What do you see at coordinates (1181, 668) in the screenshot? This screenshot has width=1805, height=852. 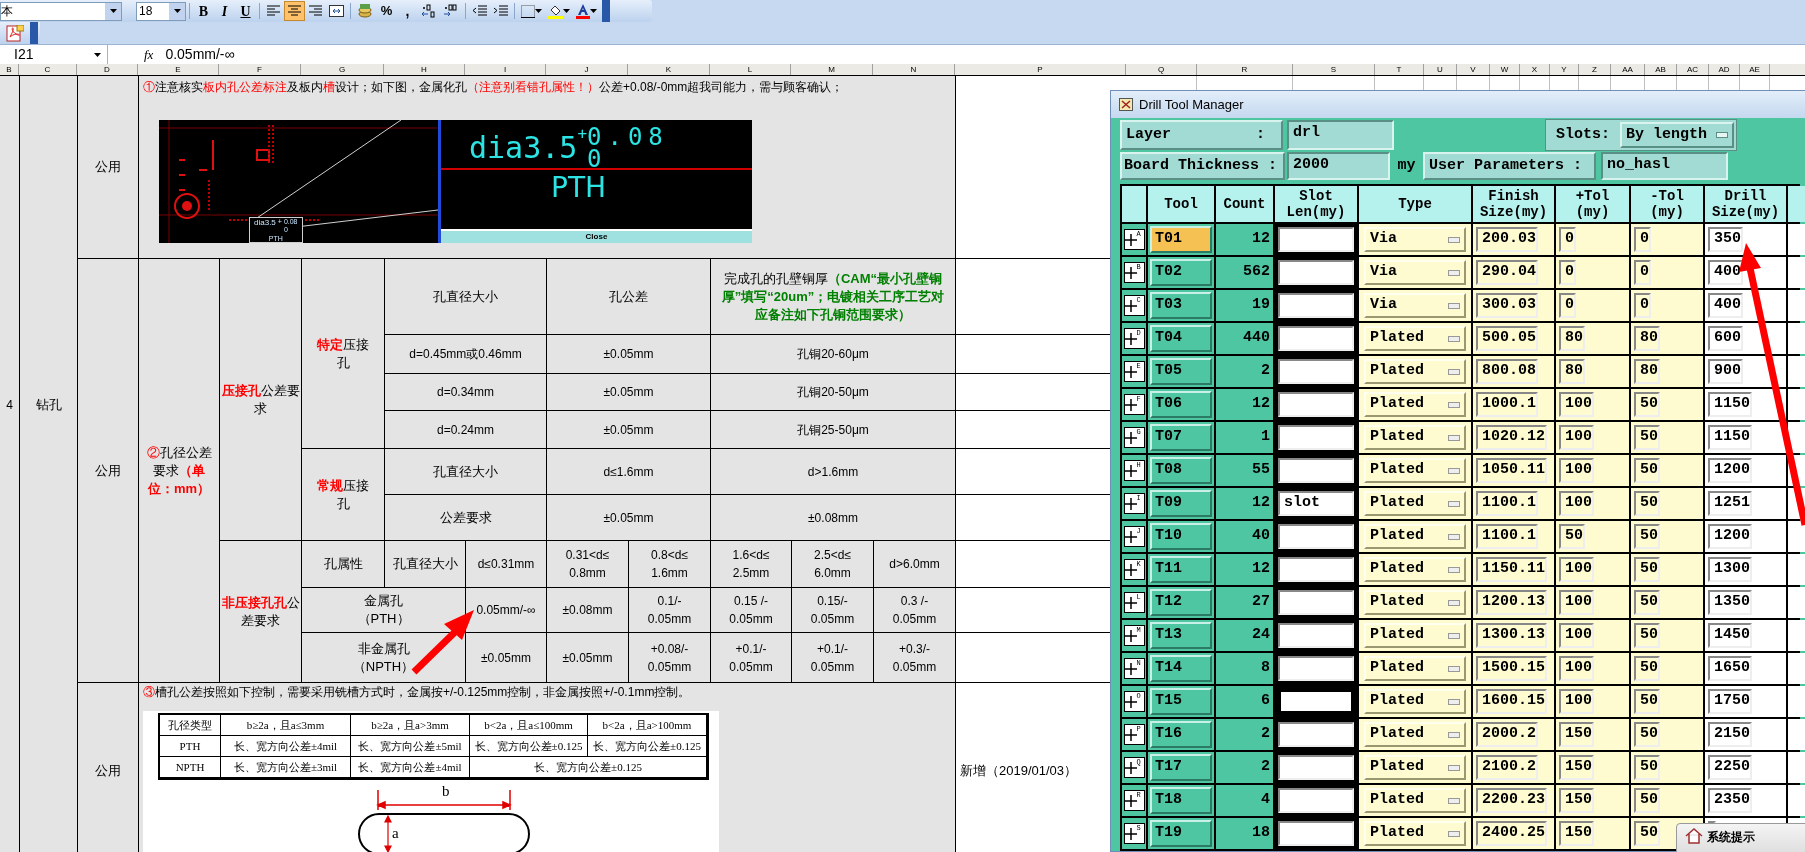 I see `tool-button: T14` at bounding box center [1181, 668].